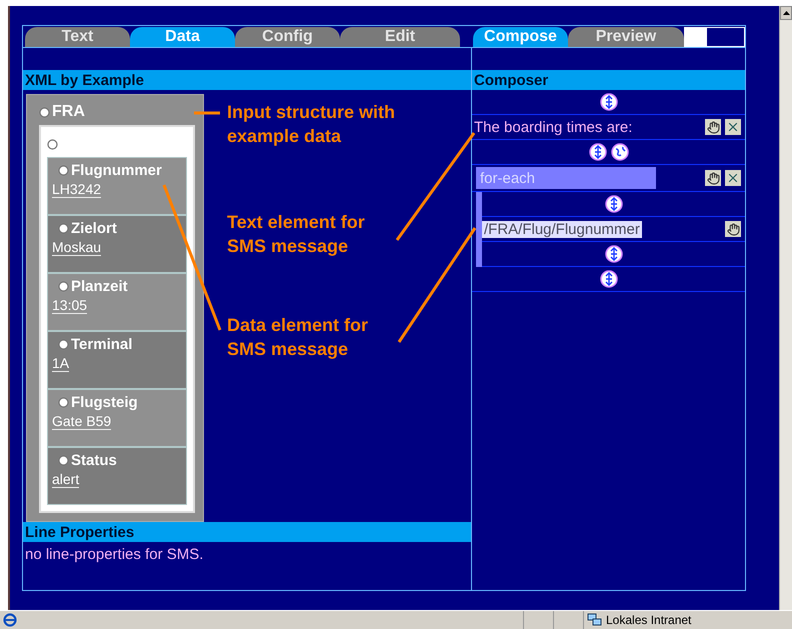 This screenshot has height=629, width=792. What do you see at coordinates (66, 479) in the screenshot?
I see `field-value: alert` at bounding box center [66, 479].